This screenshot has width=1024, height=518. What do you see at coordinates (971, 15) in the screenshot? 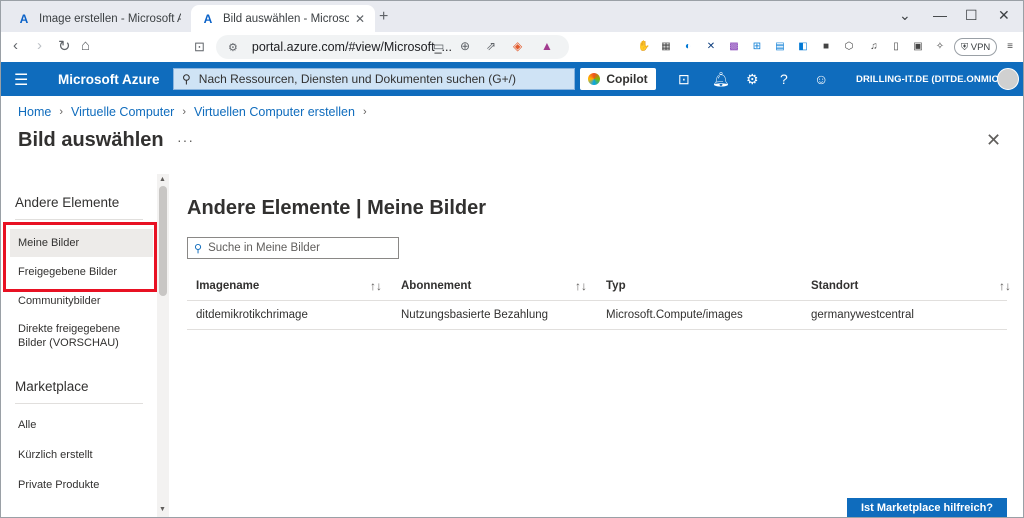
I see `maximize-icon: ☐` at bounding box center [971, 15].